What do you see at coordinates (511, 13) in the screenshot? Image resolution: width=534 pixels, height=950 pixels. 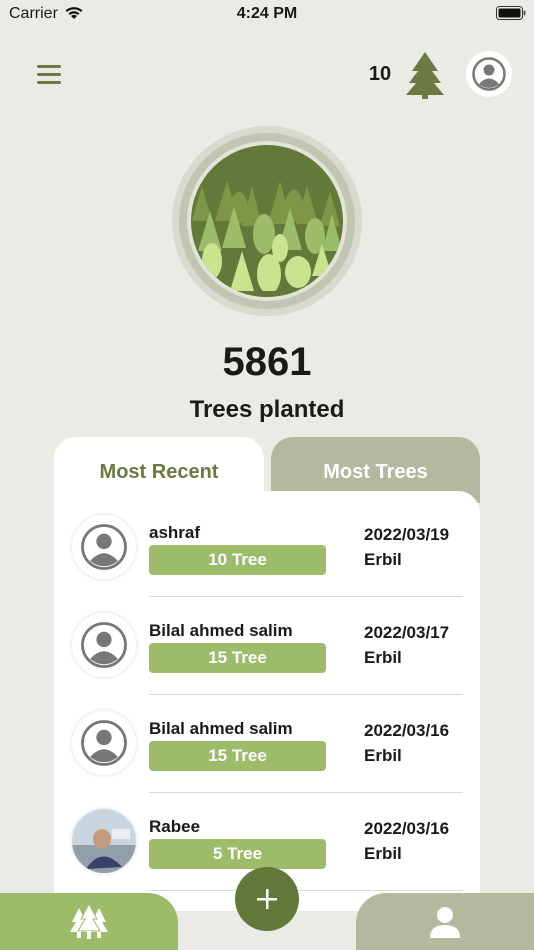 I see `battery-icon` at bounding box center [511, 13].